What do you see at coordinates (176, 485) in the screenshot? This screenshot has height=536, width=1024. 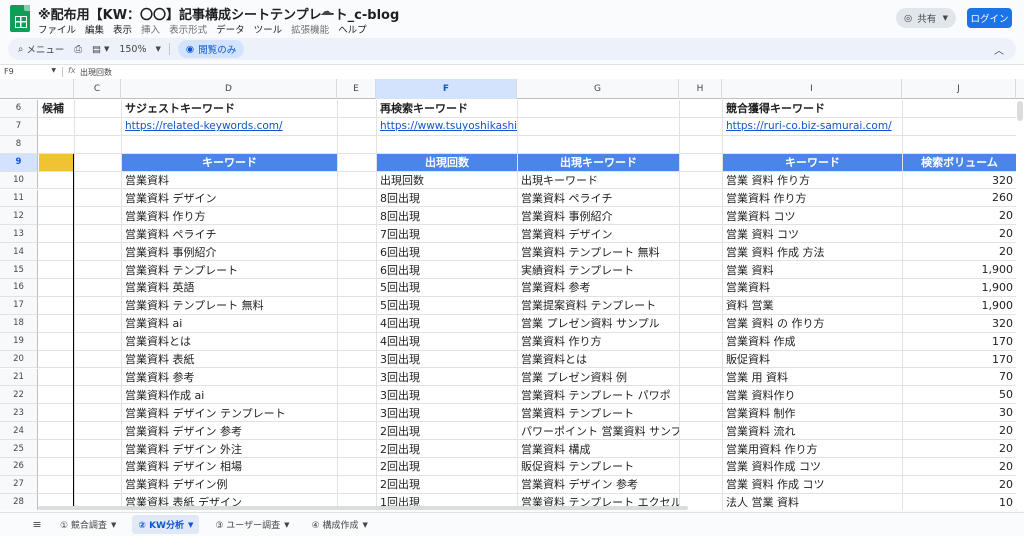 I see `suggest-keyword-cell: 営業資料 デザイン例` at bounding box center [176, 485].